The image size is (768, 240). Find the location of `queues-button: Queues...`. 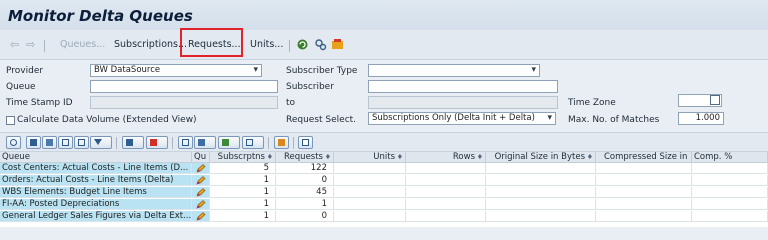

queues-button: Queues... is located at coordinates (82, 44).